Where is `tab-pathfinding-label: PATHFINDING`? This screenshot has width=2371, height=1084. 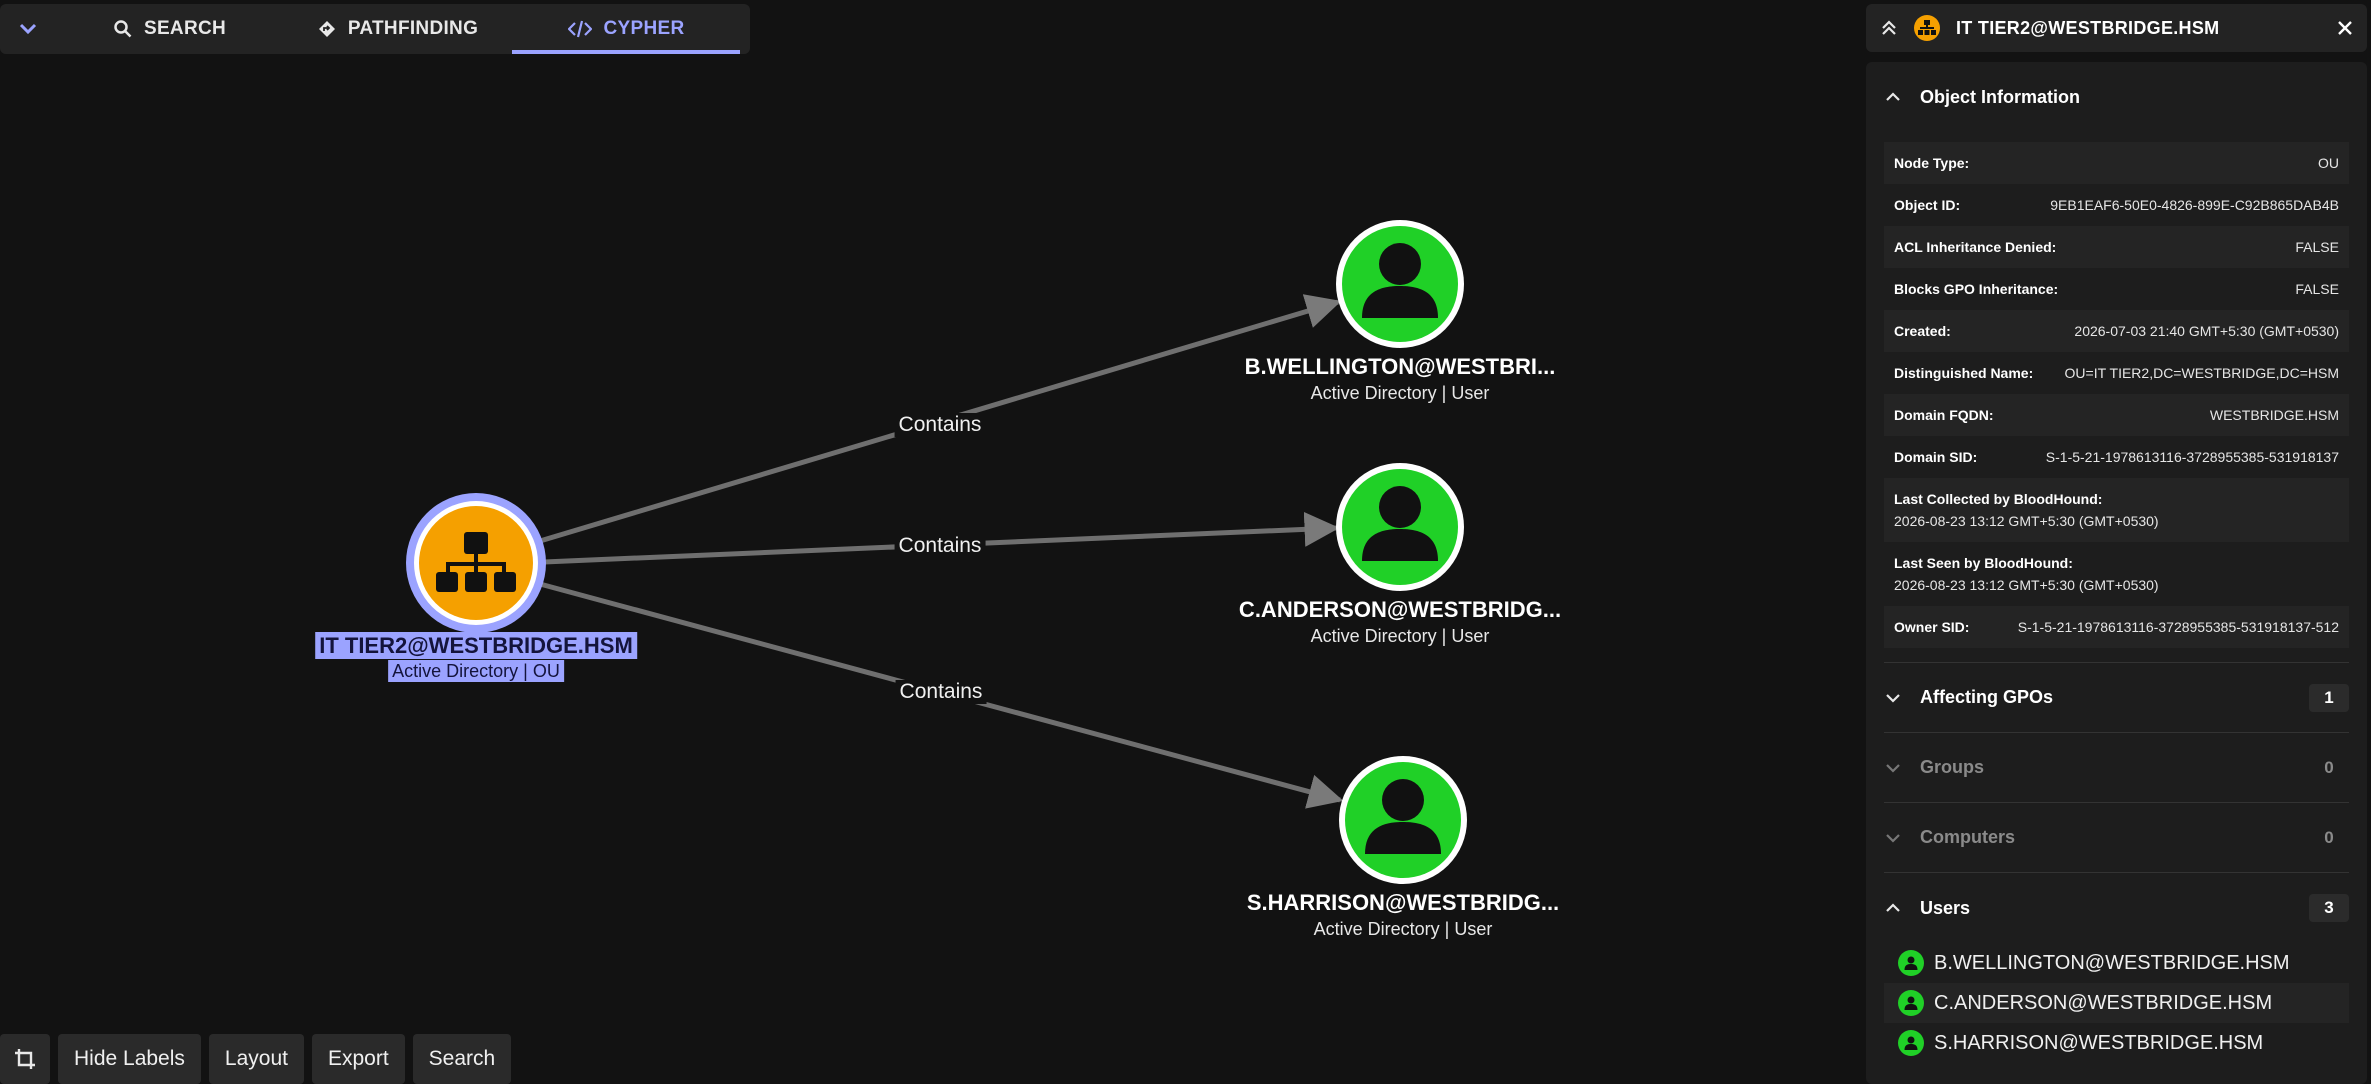 tab-pathfinding-label: PATHFINDING is located at coordinates (413, 28).